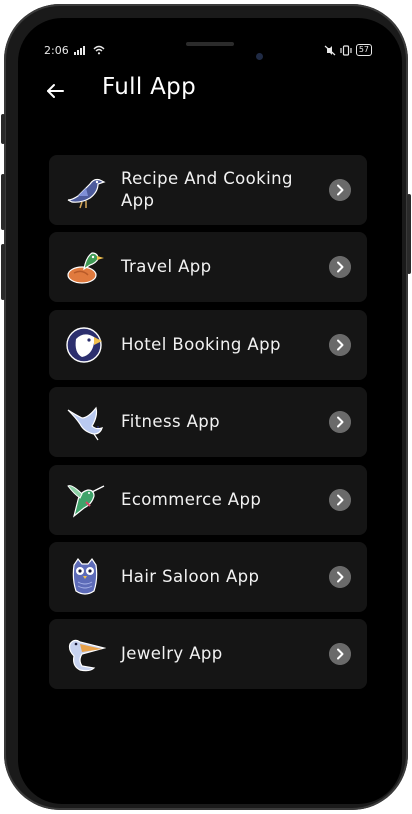 The height and width of the screenshot is (814, 412). Describe the element at coordinates (172, 654) in the screenshot. I see `list-item-label: Jewelry App` at that location.